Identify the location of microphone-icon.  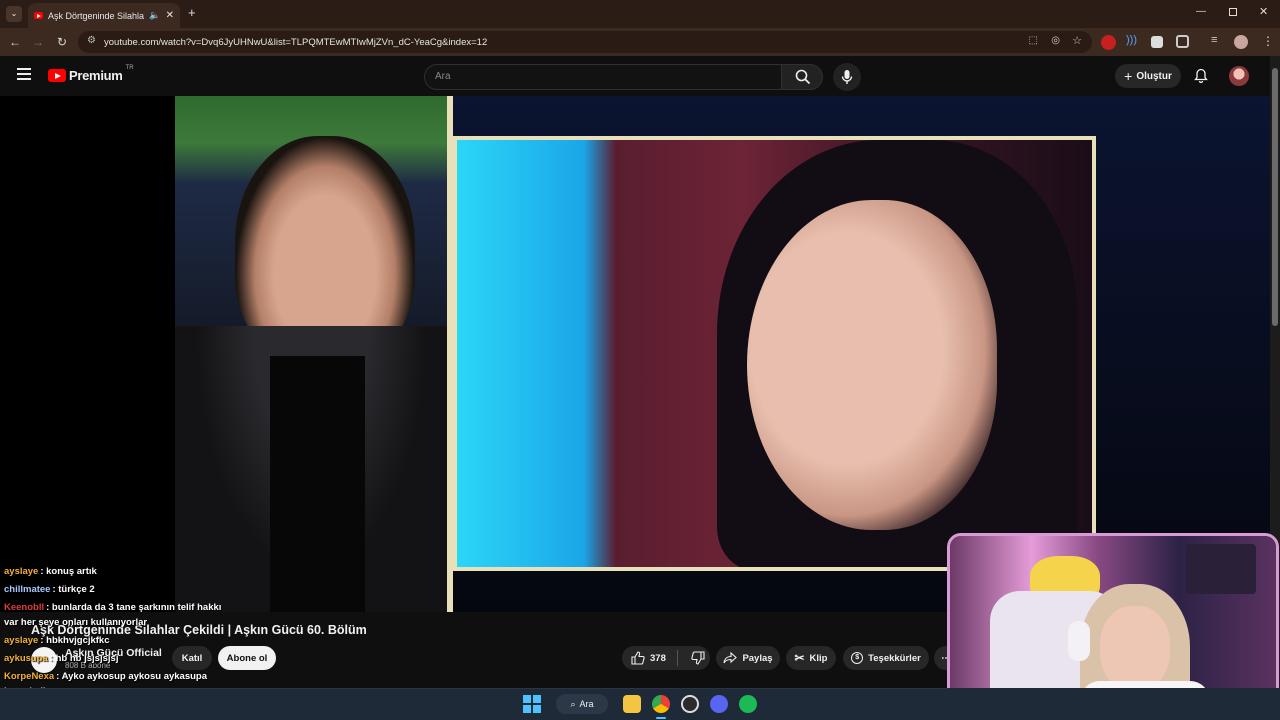
(847, 77).